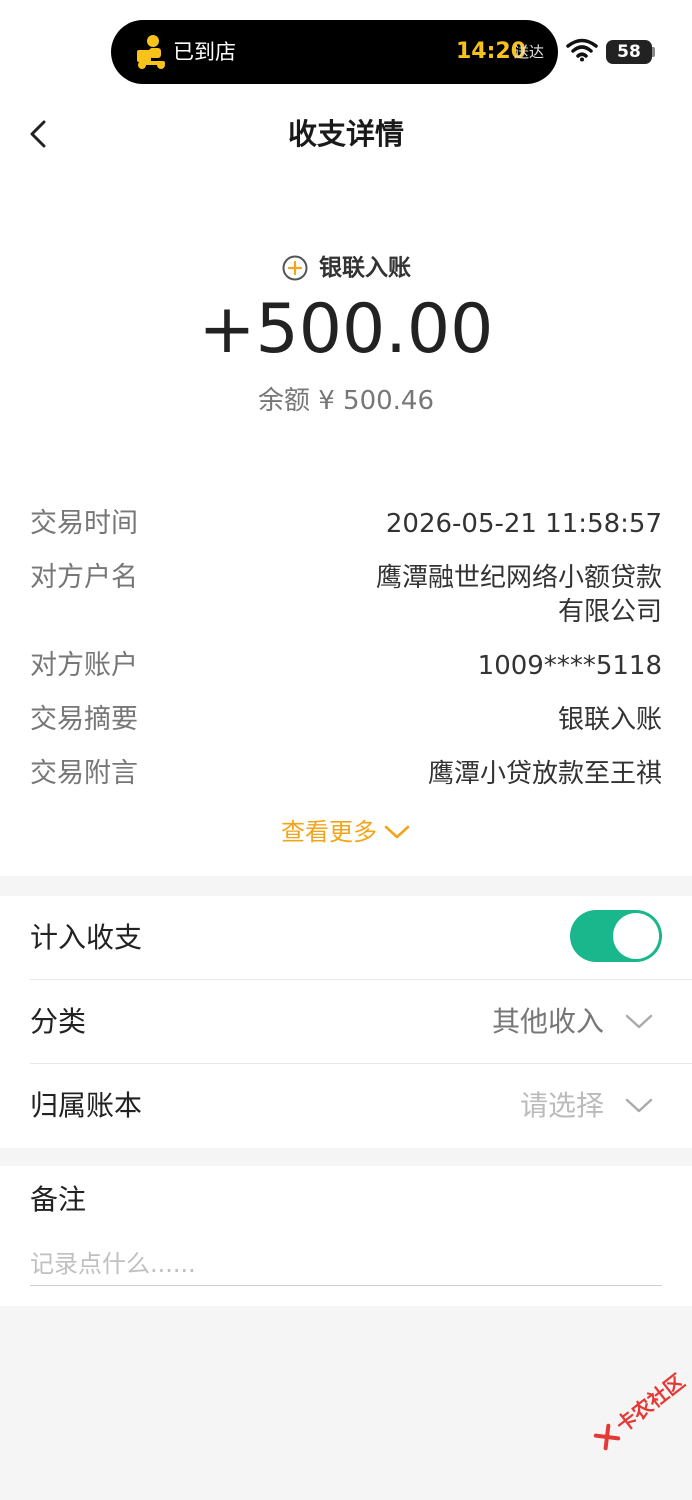 This screenshot has height=1500, width=692. What do you see at coordinates (346, 1236) in the screenshot?
I see `note-section: 备注` at bounding box center [346, 1236].